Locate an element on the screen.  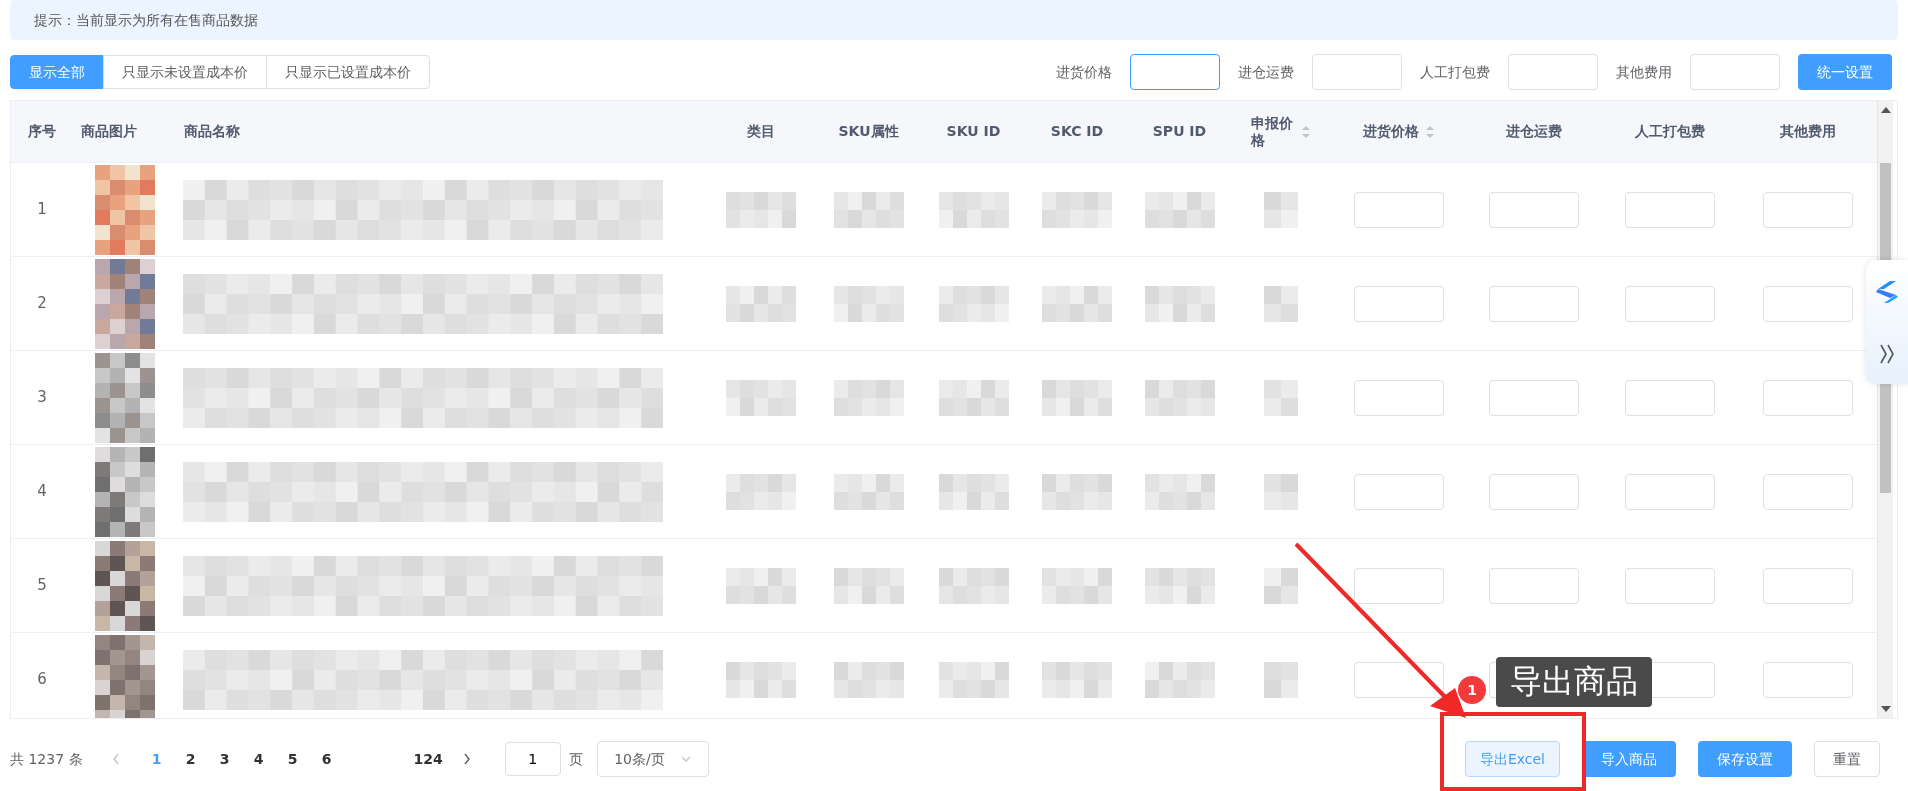
input-field is located at coordinates (1175, 72).